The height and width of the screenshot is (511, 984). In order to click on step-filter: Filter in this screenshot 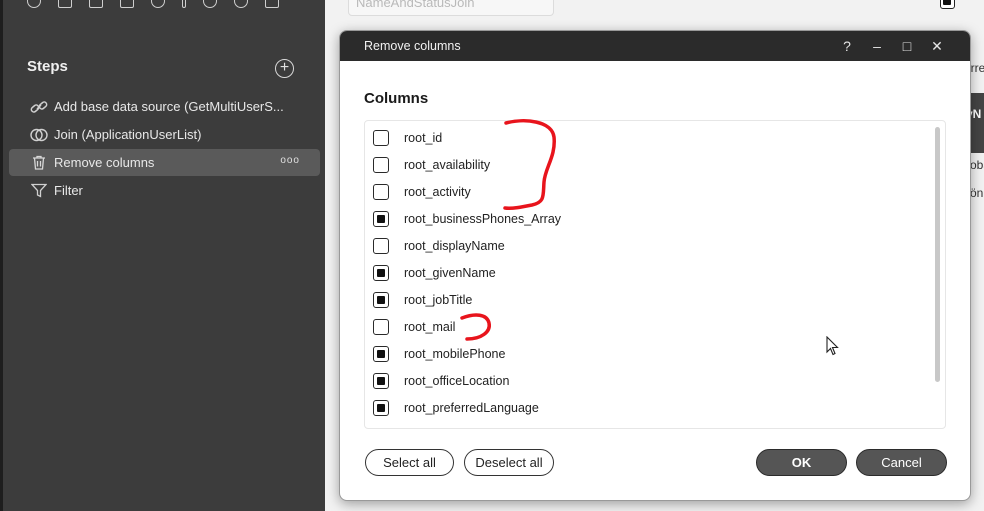, I will do `click(164, 190)`.